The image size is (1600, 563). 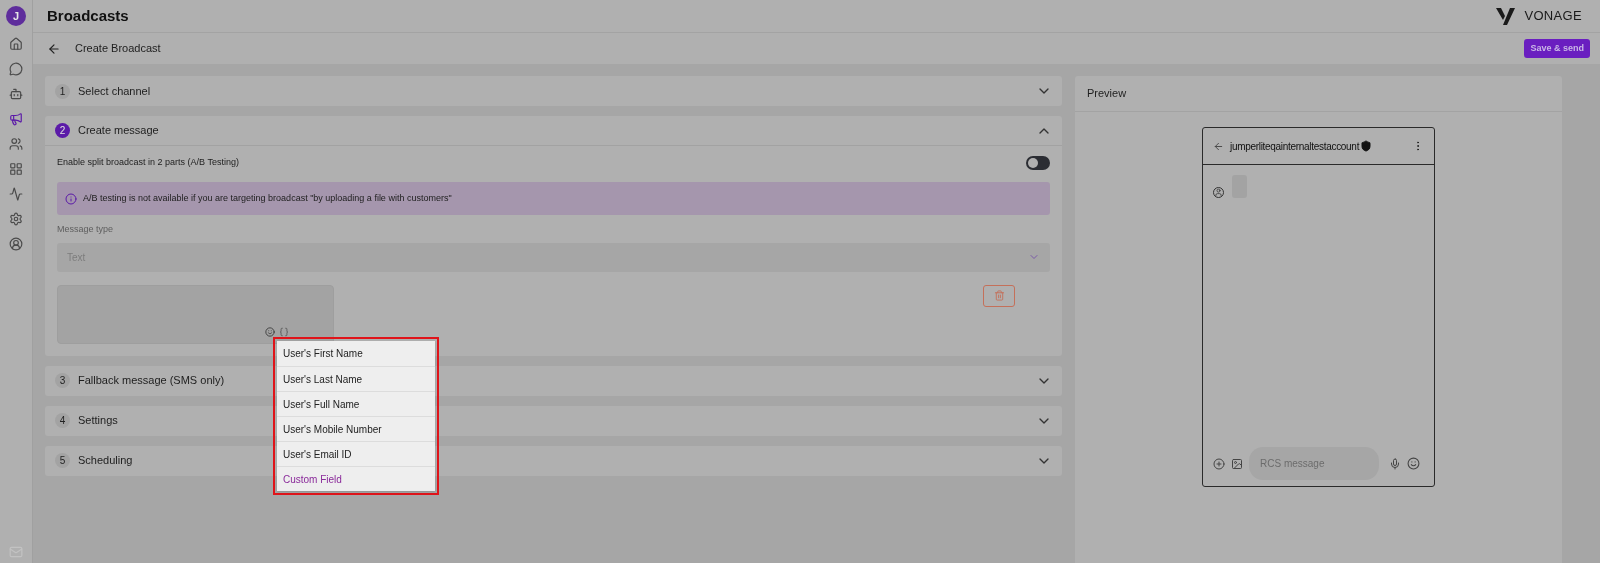 What do you see at coordinates (356, 403) in the screenshot?
I see `menu-item: User's Full Name` at bounding box center [356, 403].